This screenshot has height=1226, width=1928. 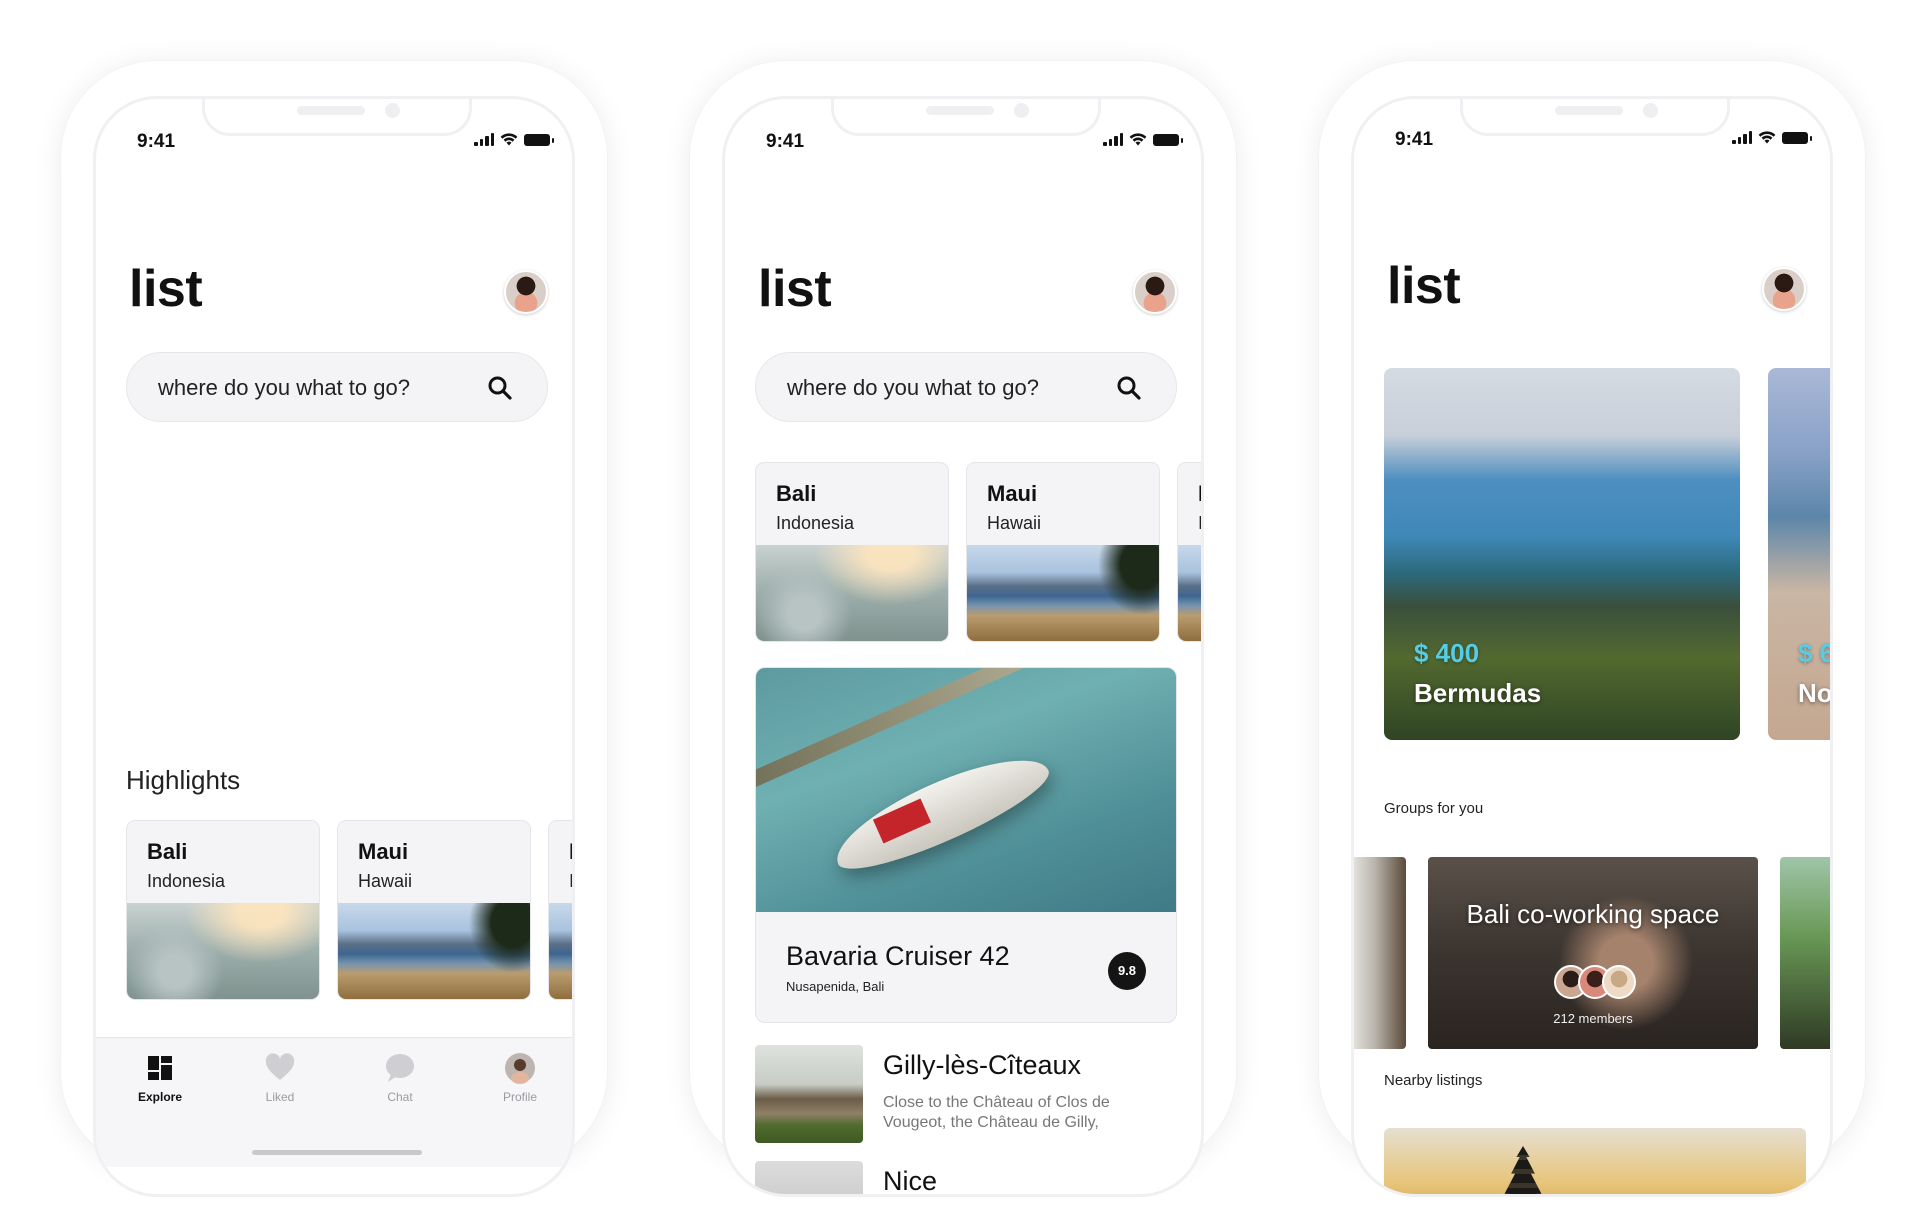 I want to click on featured-photo, so click(x=966, y=790).